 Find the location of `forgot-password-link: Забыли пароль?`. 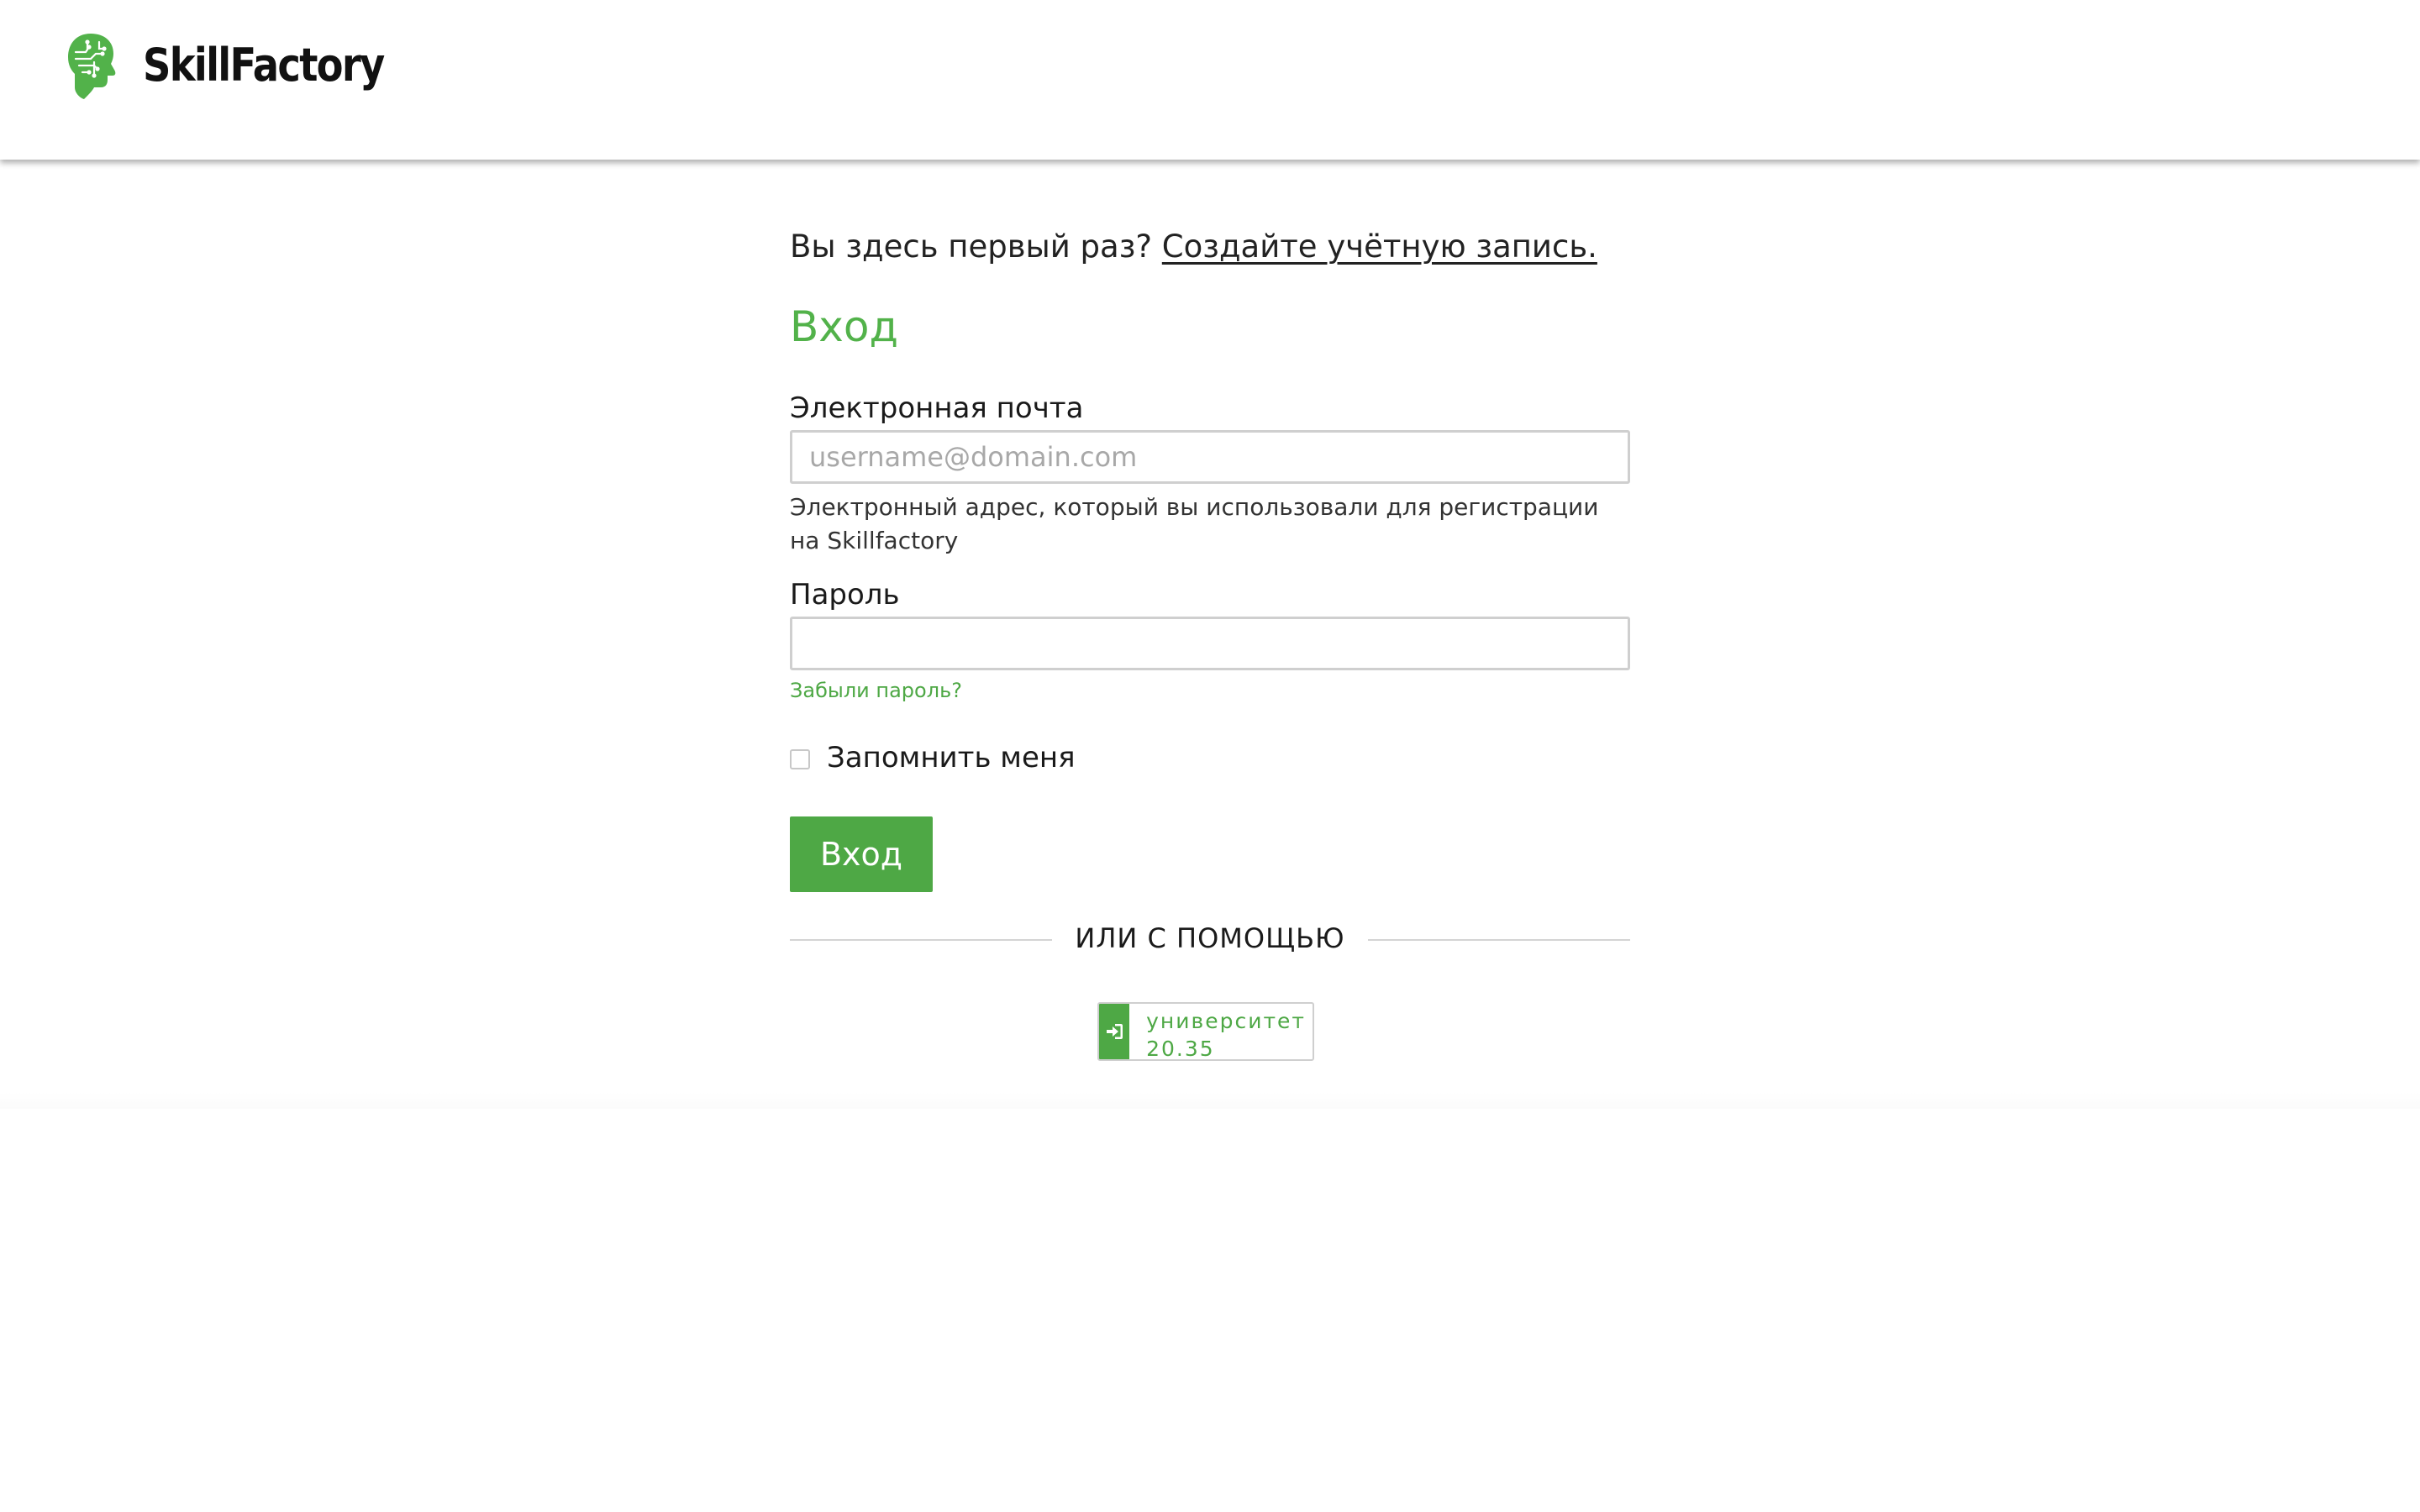

forgot-password-link: Забыли пароль? is located at coordinates (876, 690).